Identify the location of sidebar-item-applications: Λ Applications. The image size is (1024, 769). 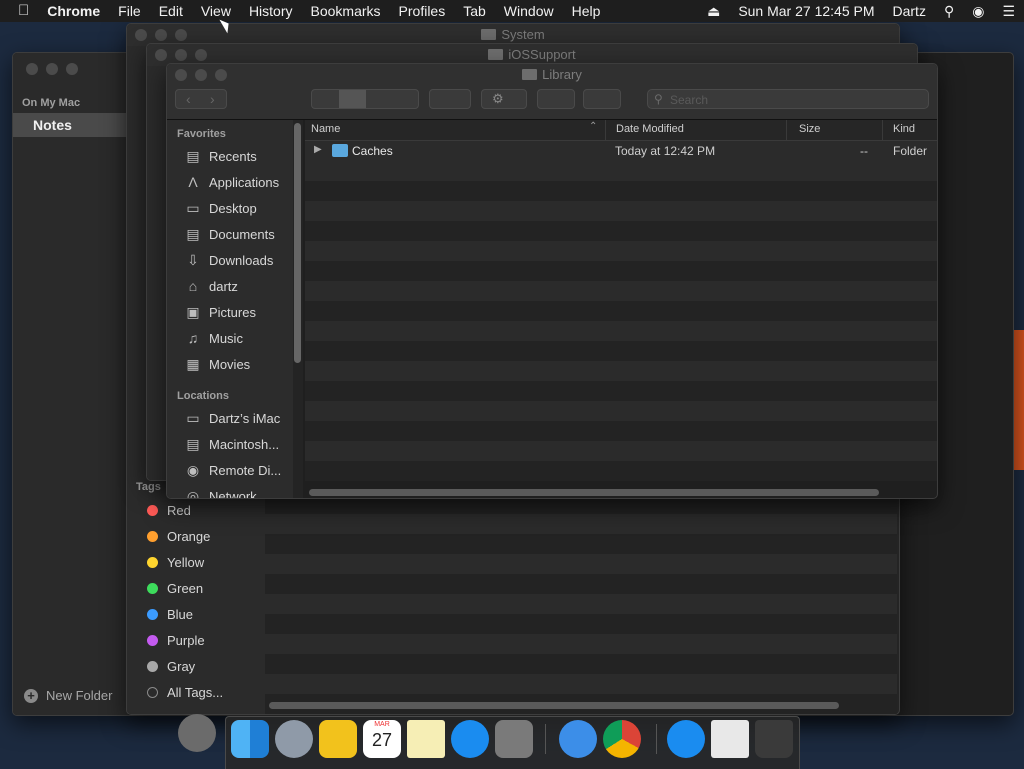
(238, 182).